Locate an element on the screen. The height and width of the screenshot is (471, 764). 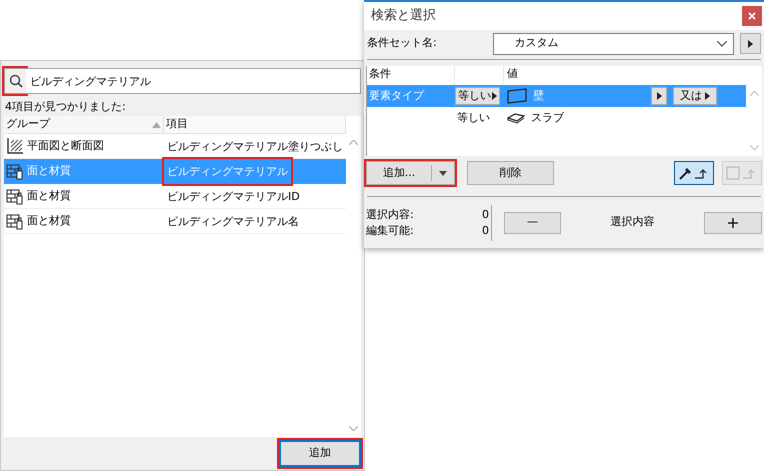
criteria-set-dropdown: カスタム is located at coordinates (613, 43).